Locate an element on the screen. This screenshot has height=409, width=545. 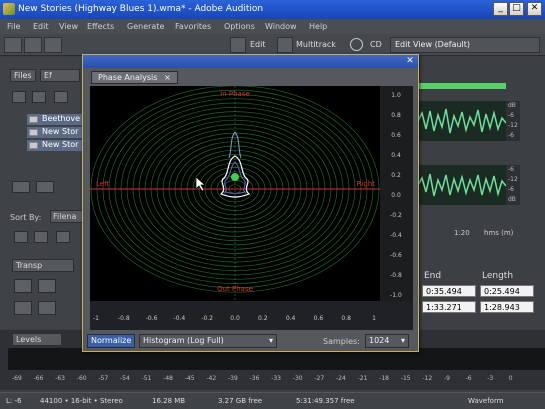
fast-forward-button-icon is located at coordinates (47, 308).